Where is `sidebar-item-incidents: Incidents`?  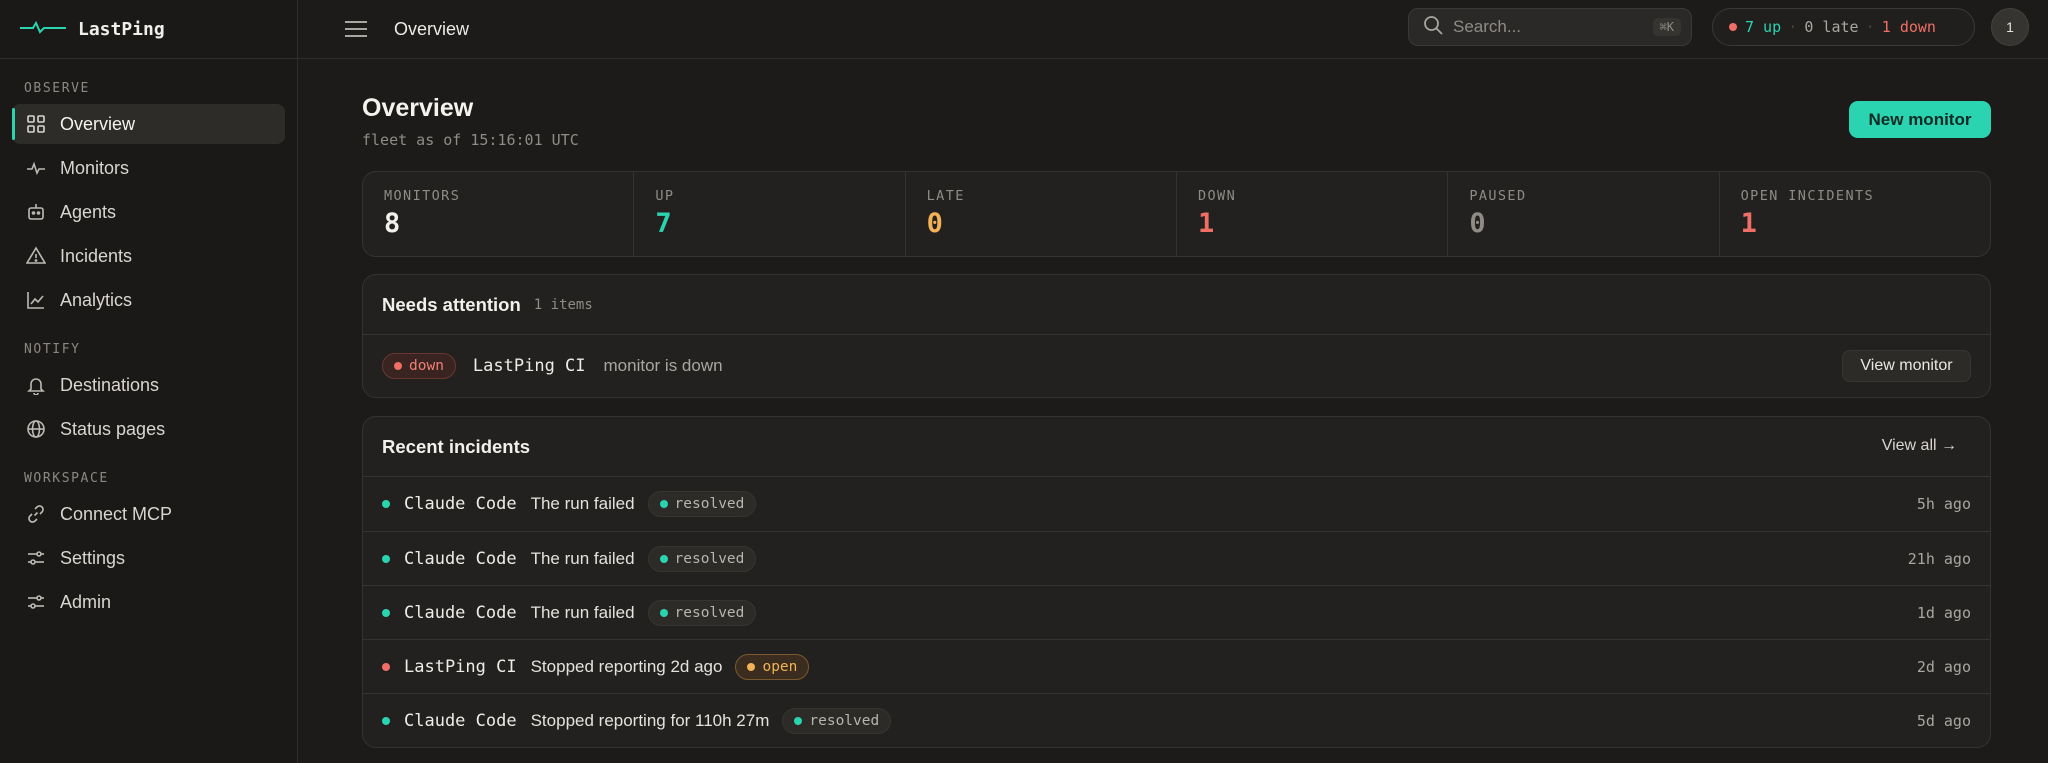
sidebar-item-incidents: Incidents is located at coordinates (148, 256).